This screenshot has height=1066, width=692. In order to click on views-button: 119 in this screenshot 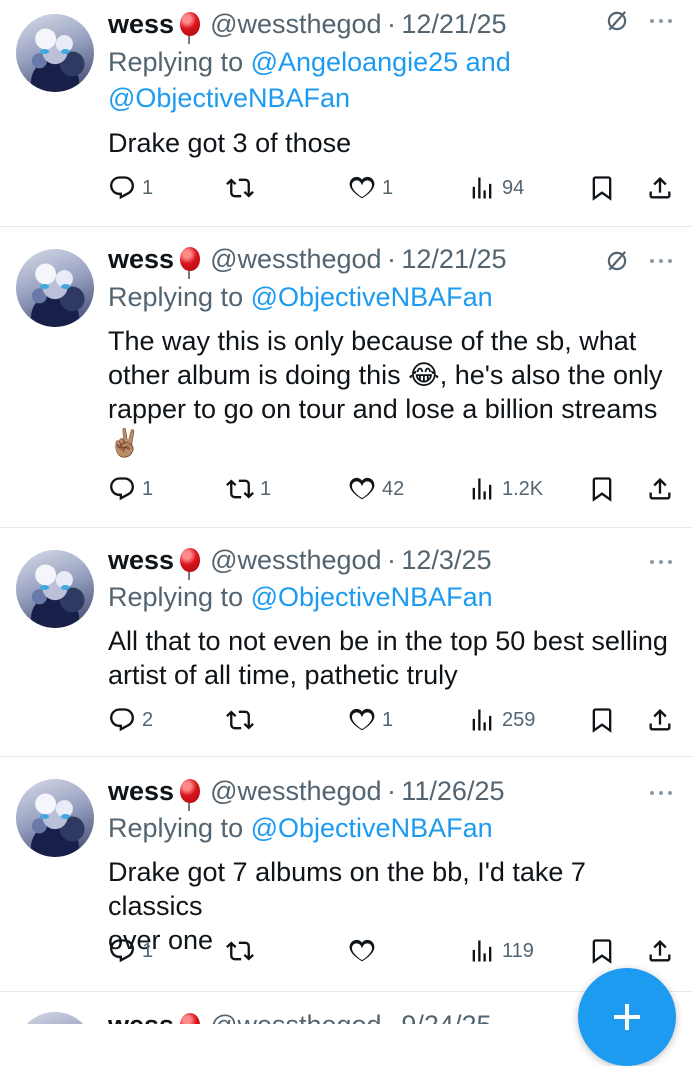, I will do `click(501, 951)`.